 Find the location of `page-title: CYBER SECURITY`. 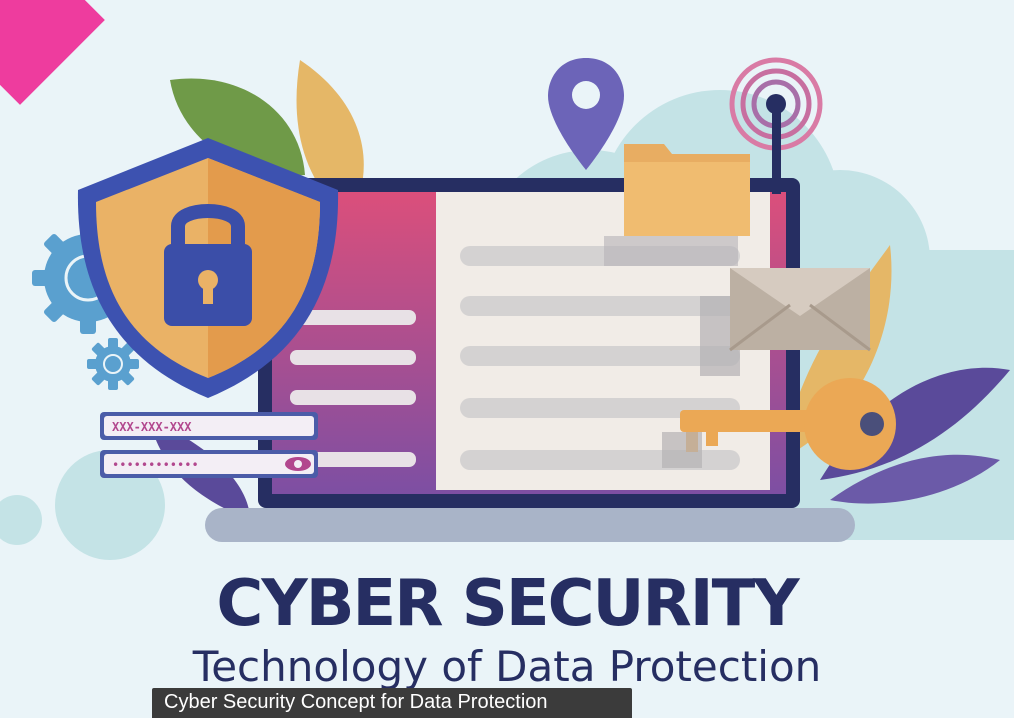

page-title: CYBER SECURITY is located at coordinates (507, 604).